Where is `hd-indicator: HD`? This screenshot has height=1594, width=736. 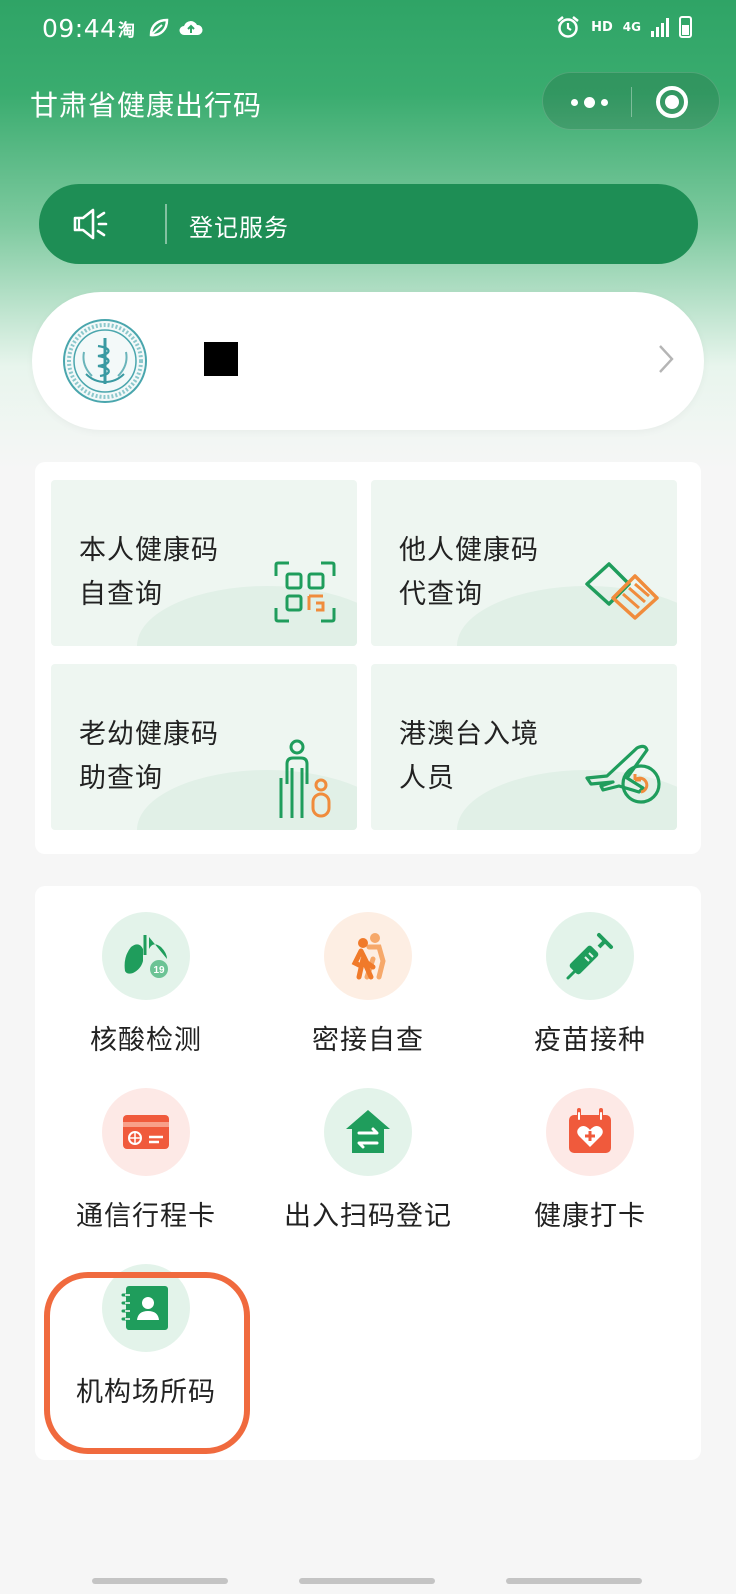
hd-indicator: HD is located at coordinates (602, 27).